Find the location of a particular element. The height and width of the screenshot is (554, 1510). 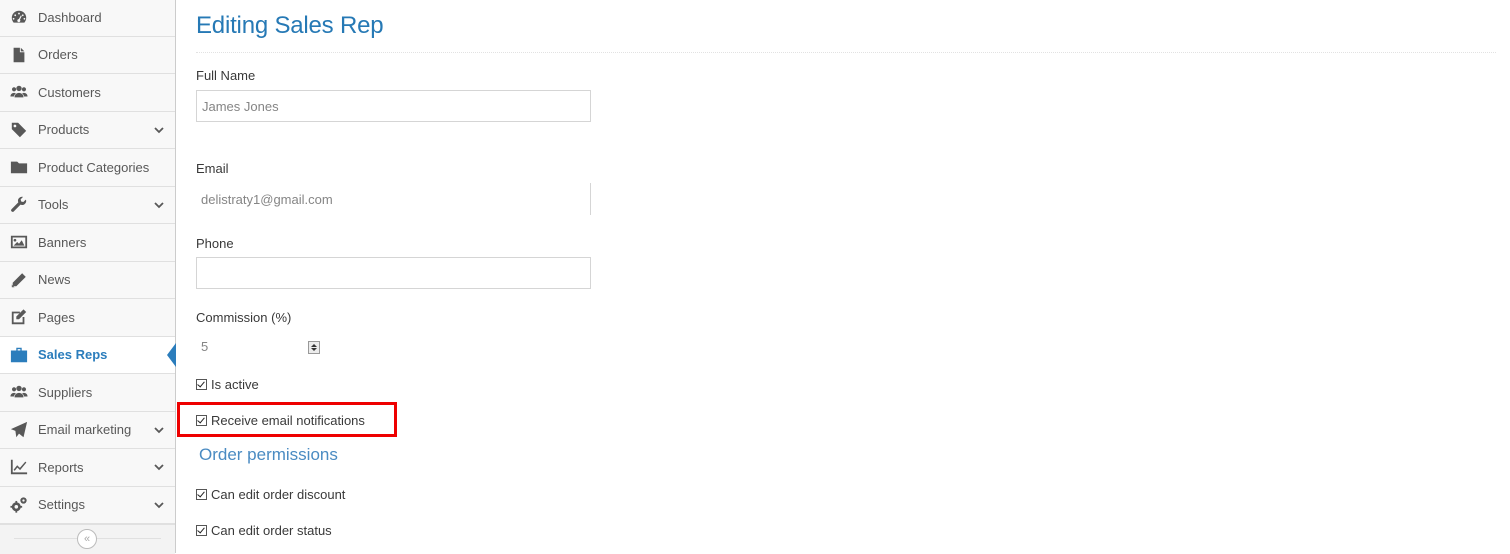

is-active-label: Is active is located at coordinates (235, 384).